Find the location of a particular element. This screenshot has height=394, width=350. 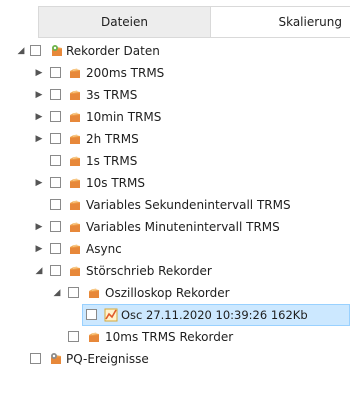

tree-item-async: ▶ Async is located at coordinates (175, 249).